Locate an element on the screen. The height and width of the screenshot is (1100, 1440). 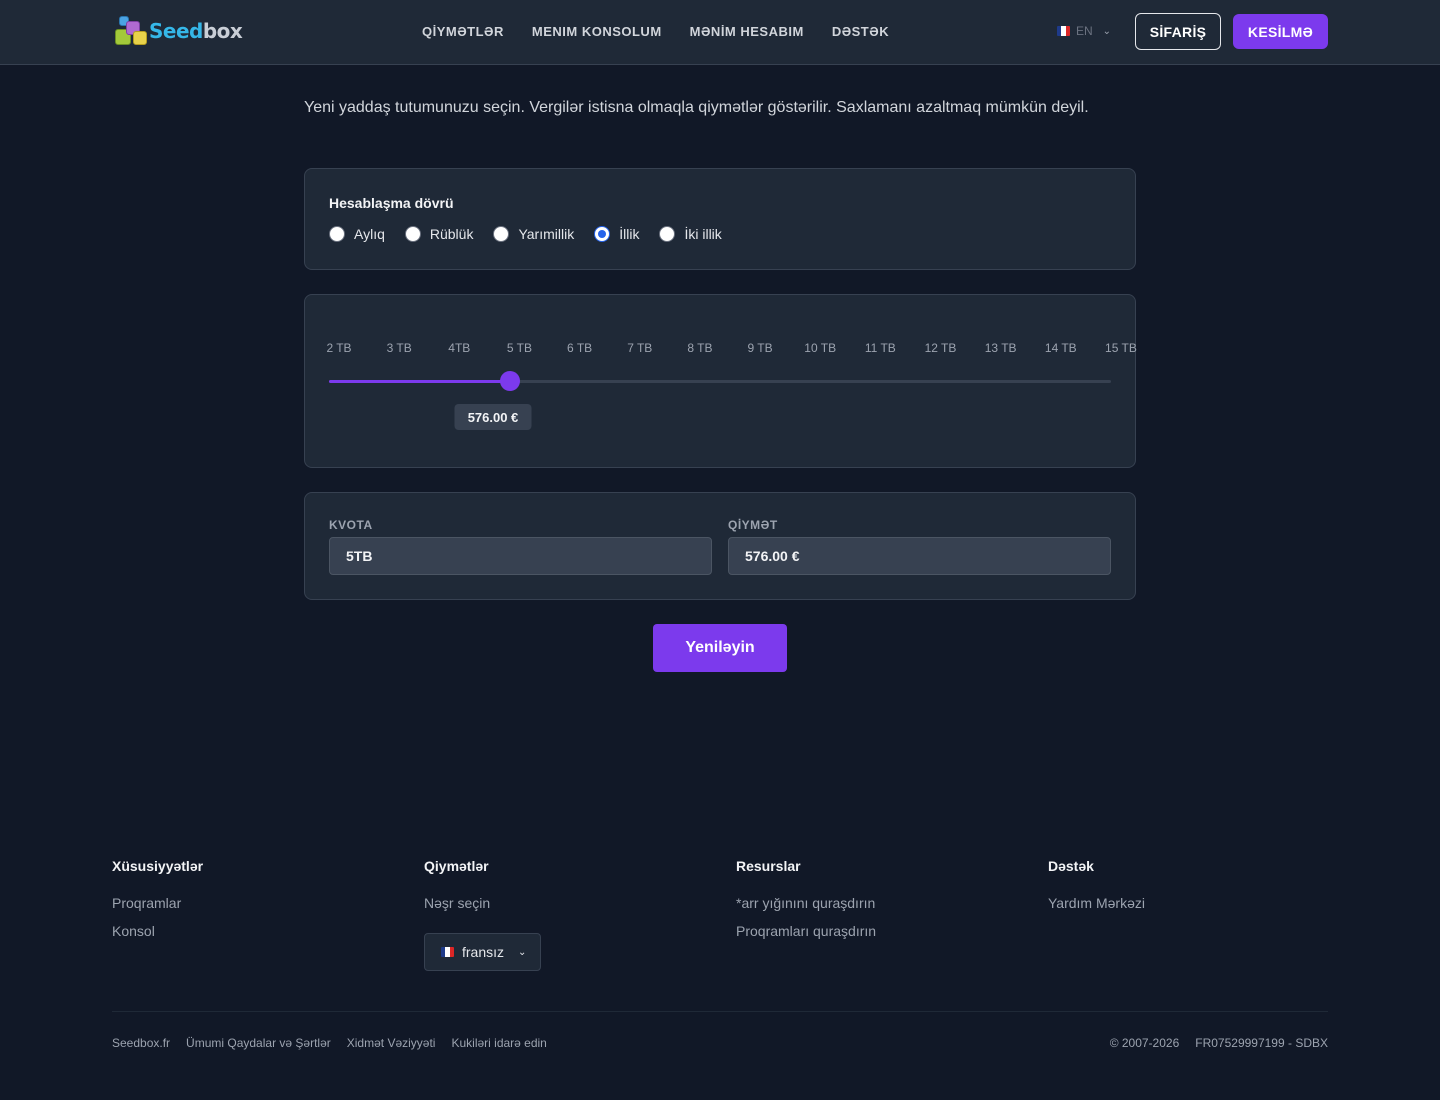
footer-col-title: Dəstək is located at coordinates (1071, 866).